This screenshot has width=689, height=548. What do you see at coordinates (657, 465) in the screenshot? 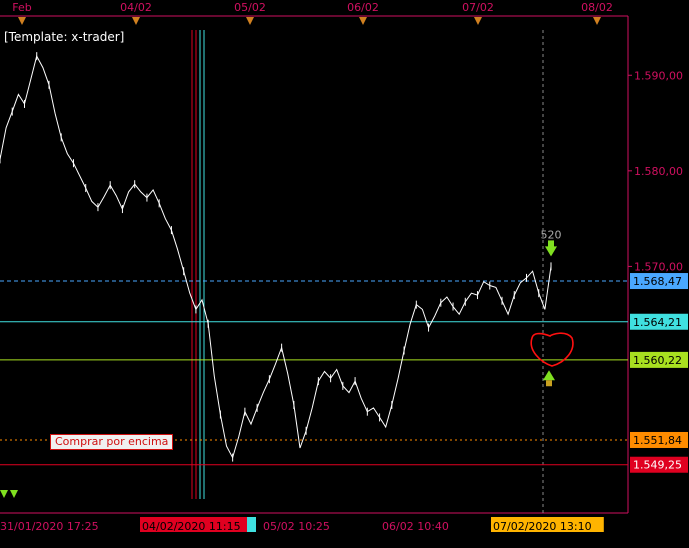
I see `price-level-label: 1.549,25` at bounding box center [657, 465].